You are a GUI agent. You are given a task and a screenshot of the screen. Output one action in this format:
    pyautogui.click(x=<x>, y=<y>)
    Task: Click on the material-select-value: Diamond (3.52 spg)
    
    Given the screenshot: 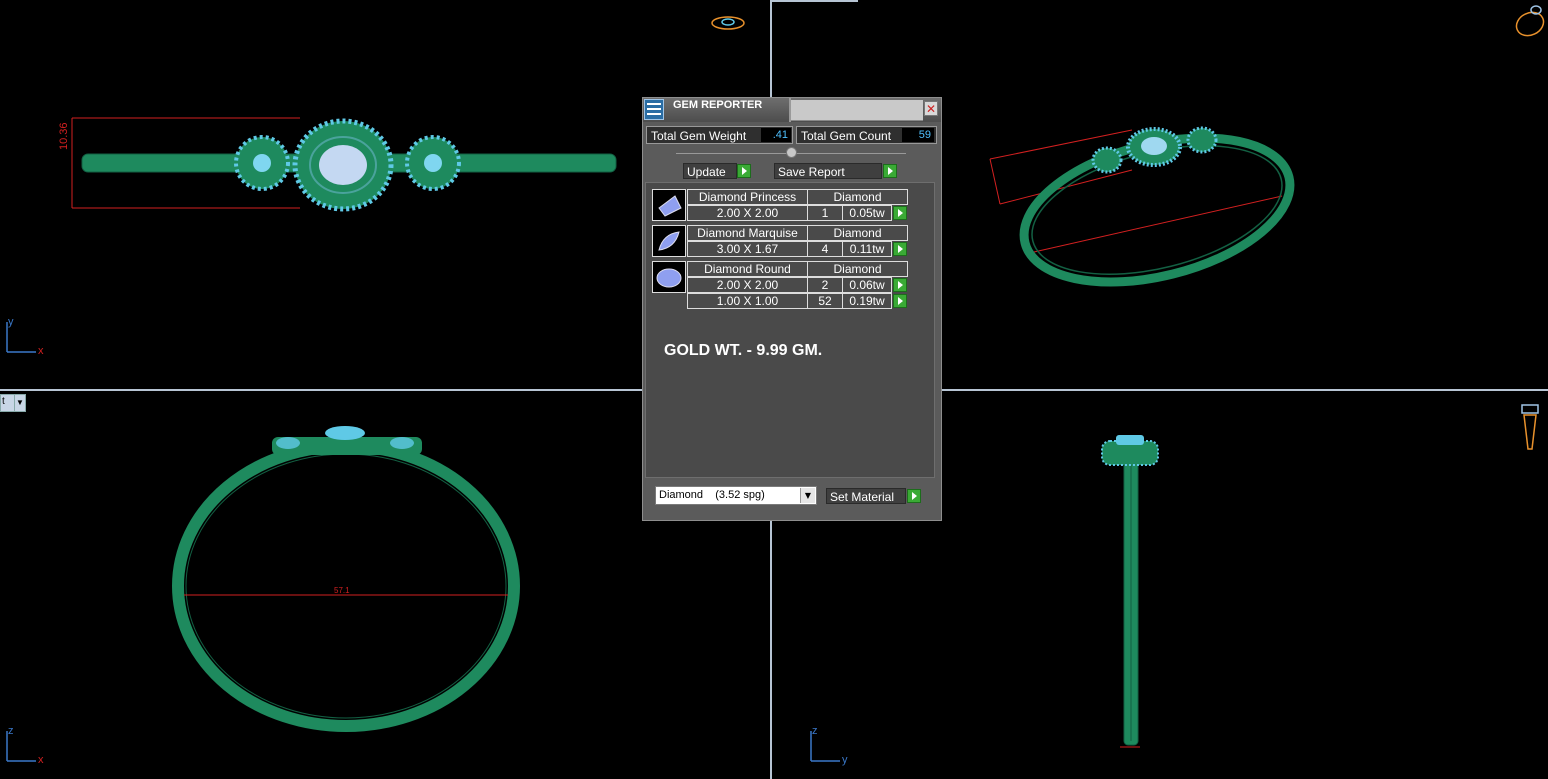 What is the action you would take?
    pyautogui.click(x=712, y=495)
    